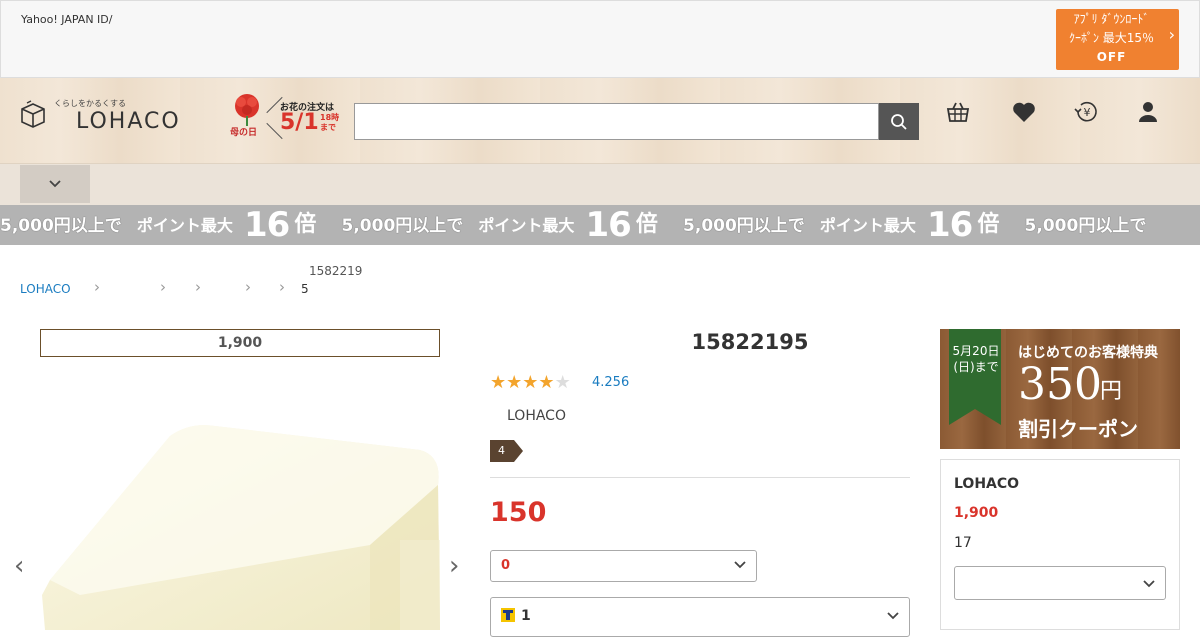 The height and width of the screenshot is (637, 1200). I want to click on coupon-unit: 円, so click(1111, 391).